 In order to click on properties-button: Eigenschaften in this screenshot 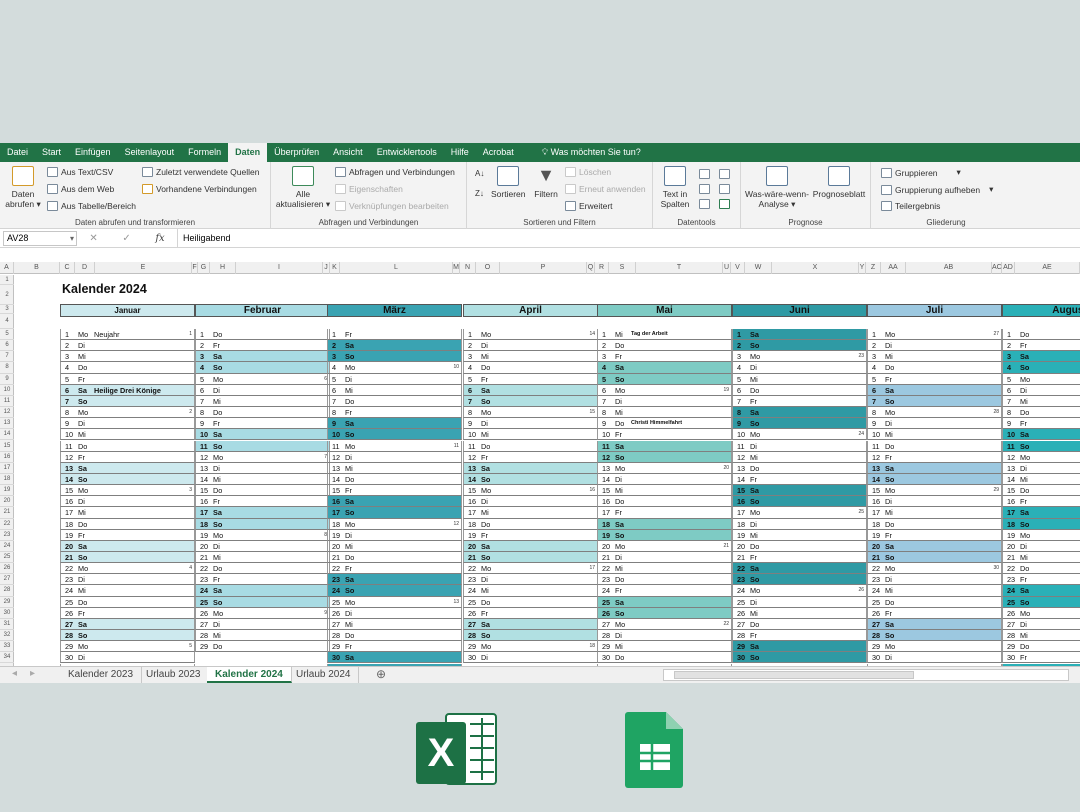, I will do `click(369, 189)`.